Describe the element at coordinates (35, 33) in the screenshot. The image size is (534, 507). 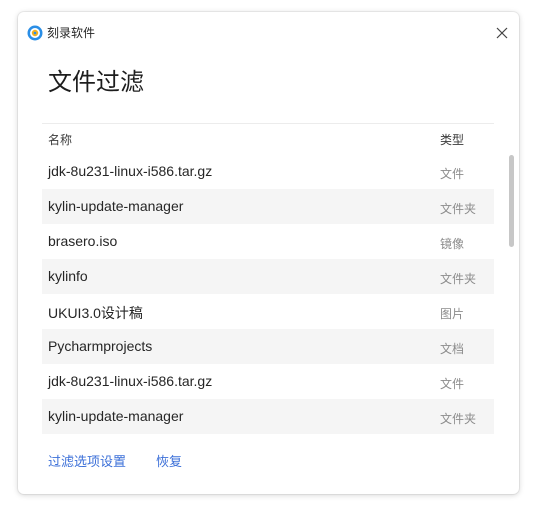
I see `disc-burner-icon` at that location.